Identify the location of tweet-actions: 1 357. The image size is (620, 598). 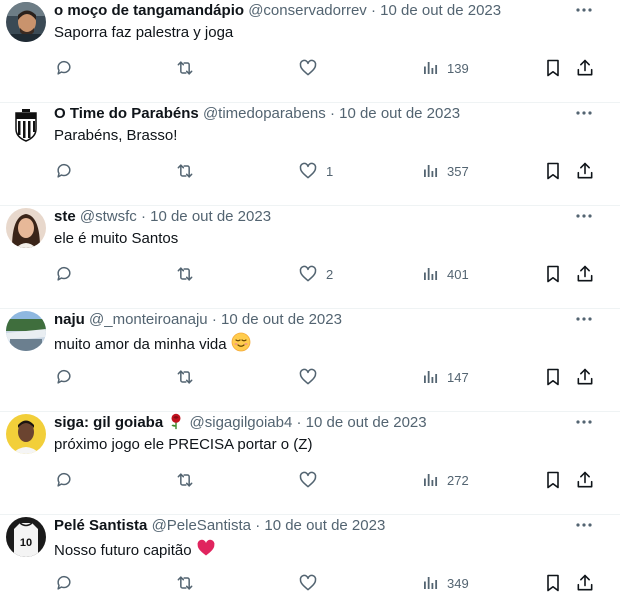
(310, 171).